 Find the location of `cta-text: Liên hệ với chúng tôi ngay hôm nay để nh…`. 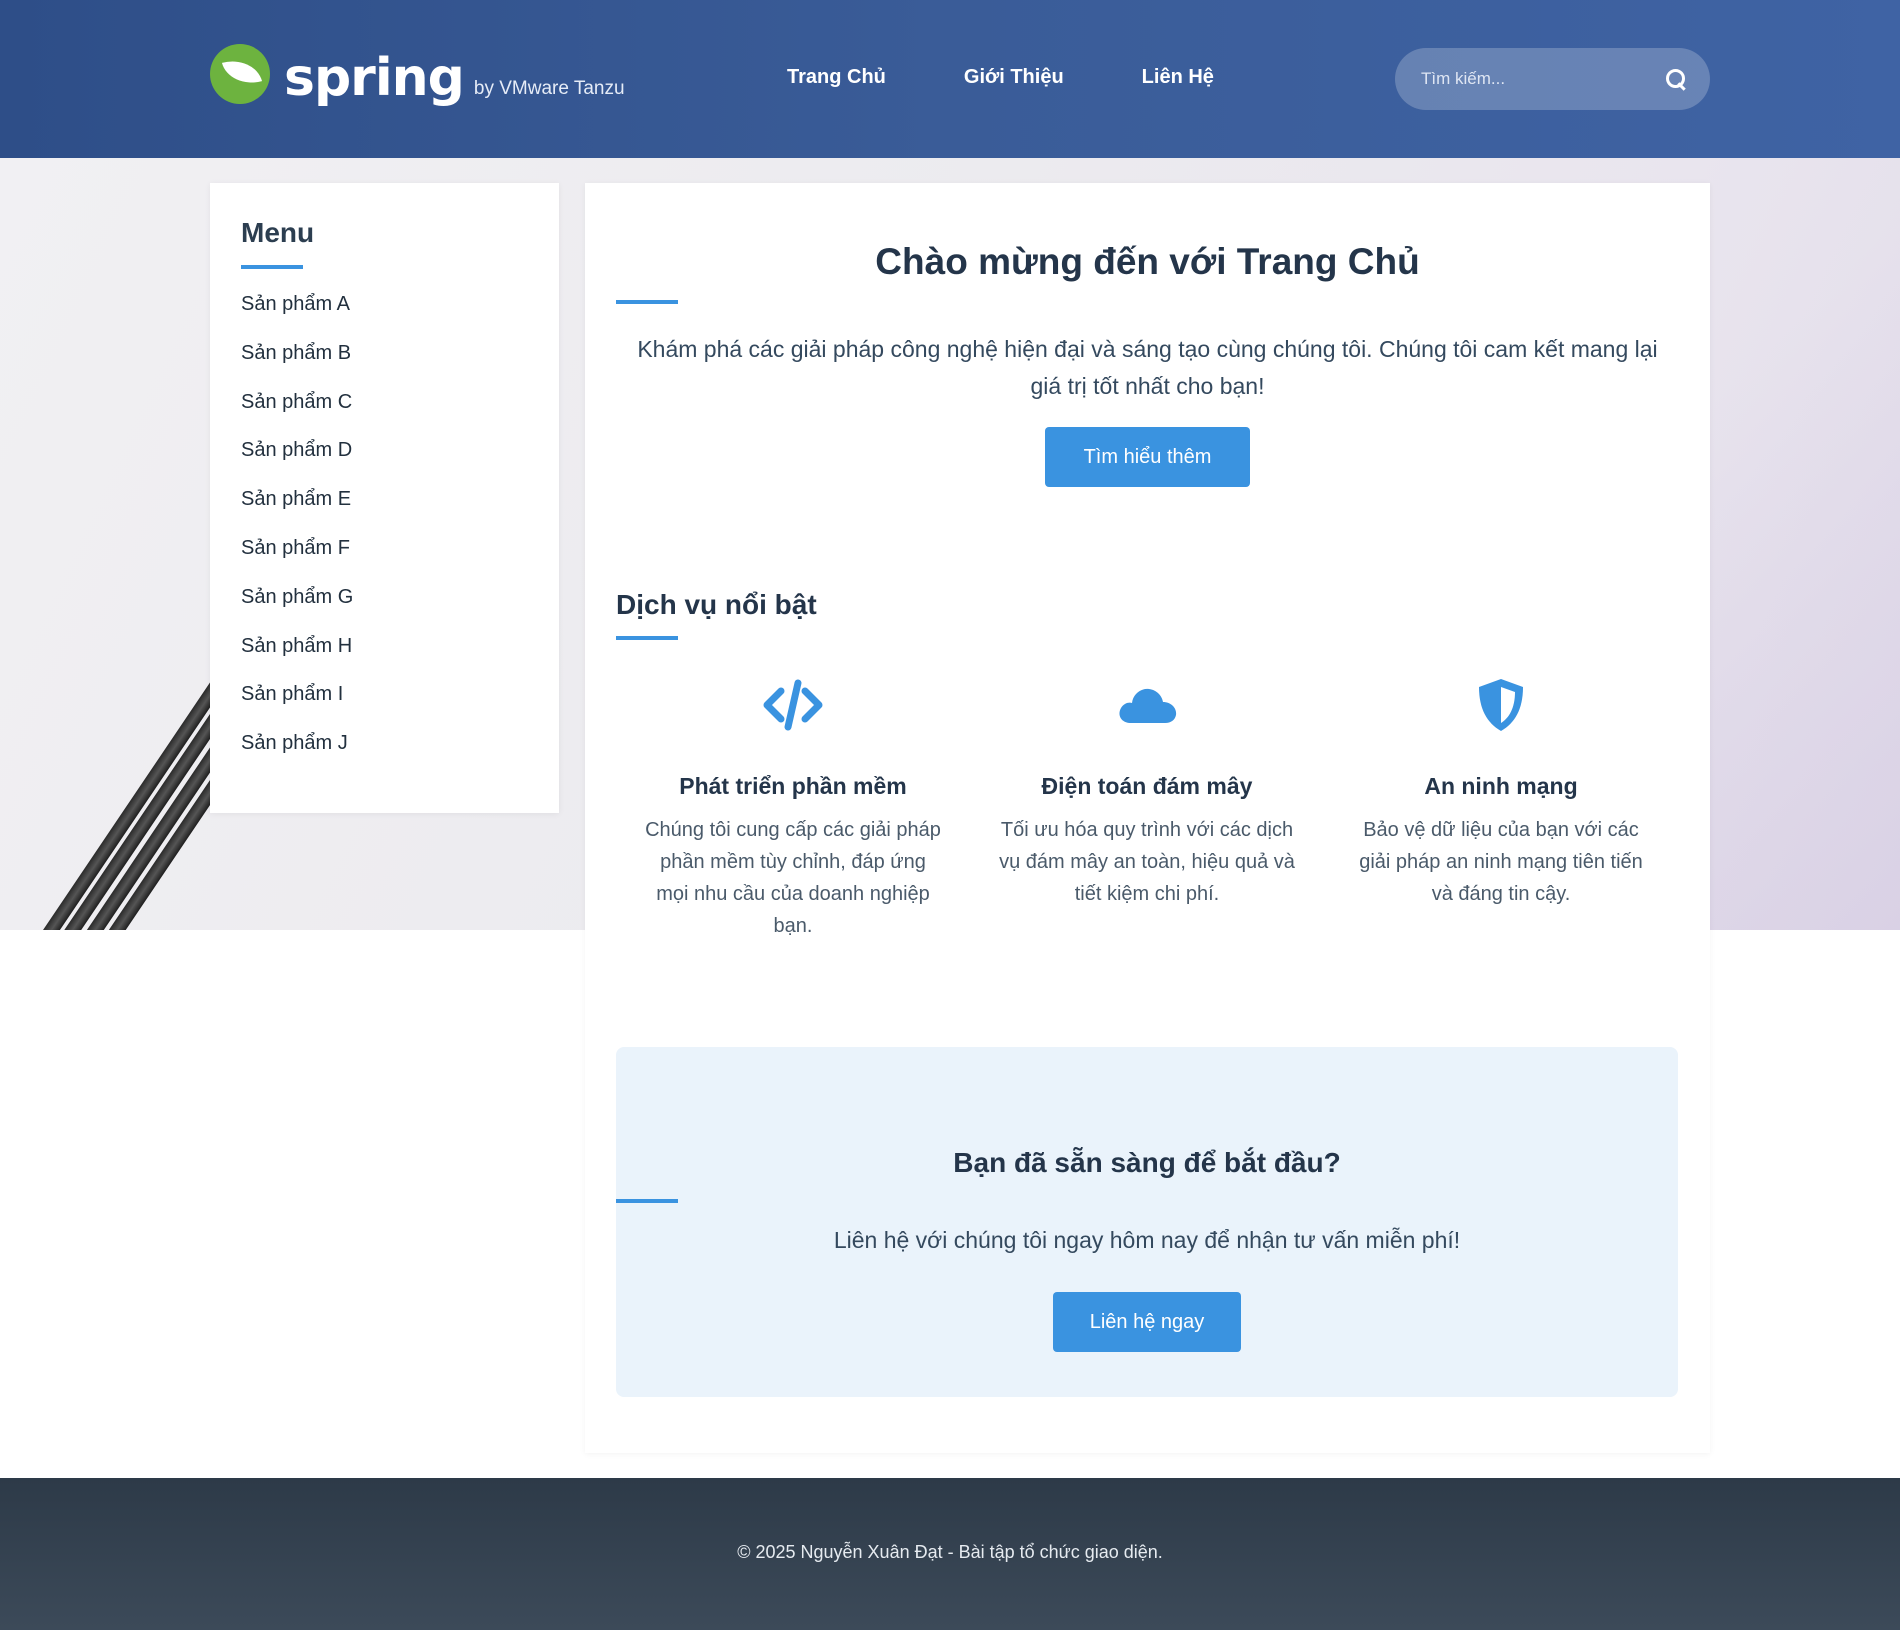

cta-text: Liên hệ với chúng tôi ngay hôm nay để nh… is located at coordinates (1147, 1240).